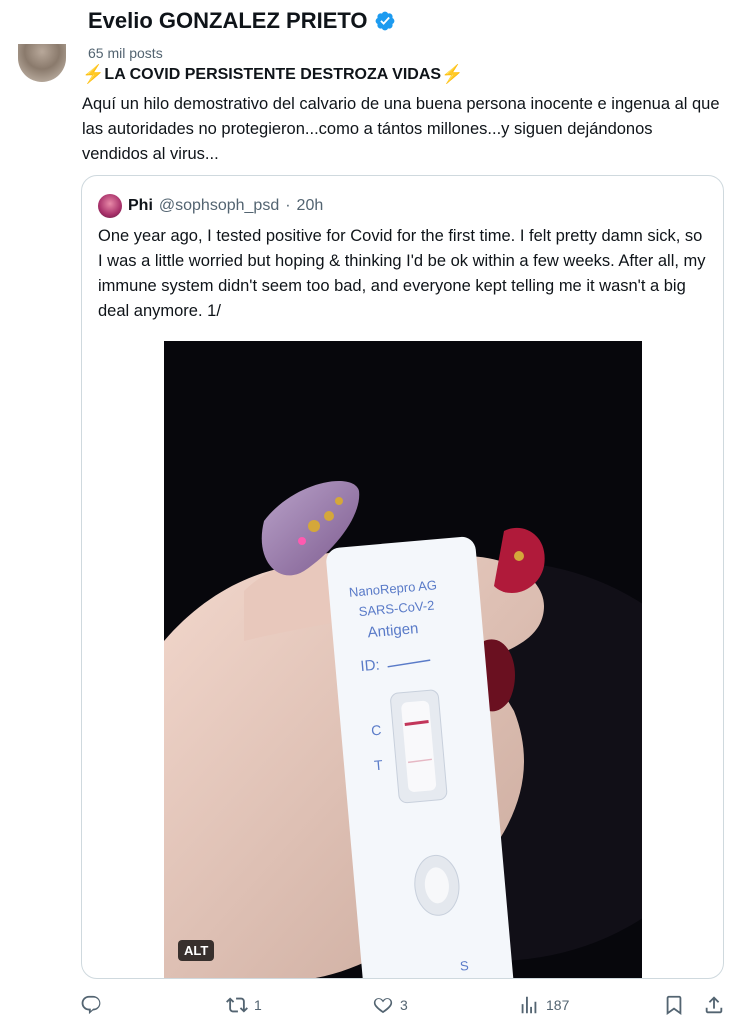 The width and height of the screenshot is (756, 1036). I want to click on post-title-row: ⚡ LA COVID PERSISTENTE DESTROZA VIDAS ⚡, so click(272, 74).